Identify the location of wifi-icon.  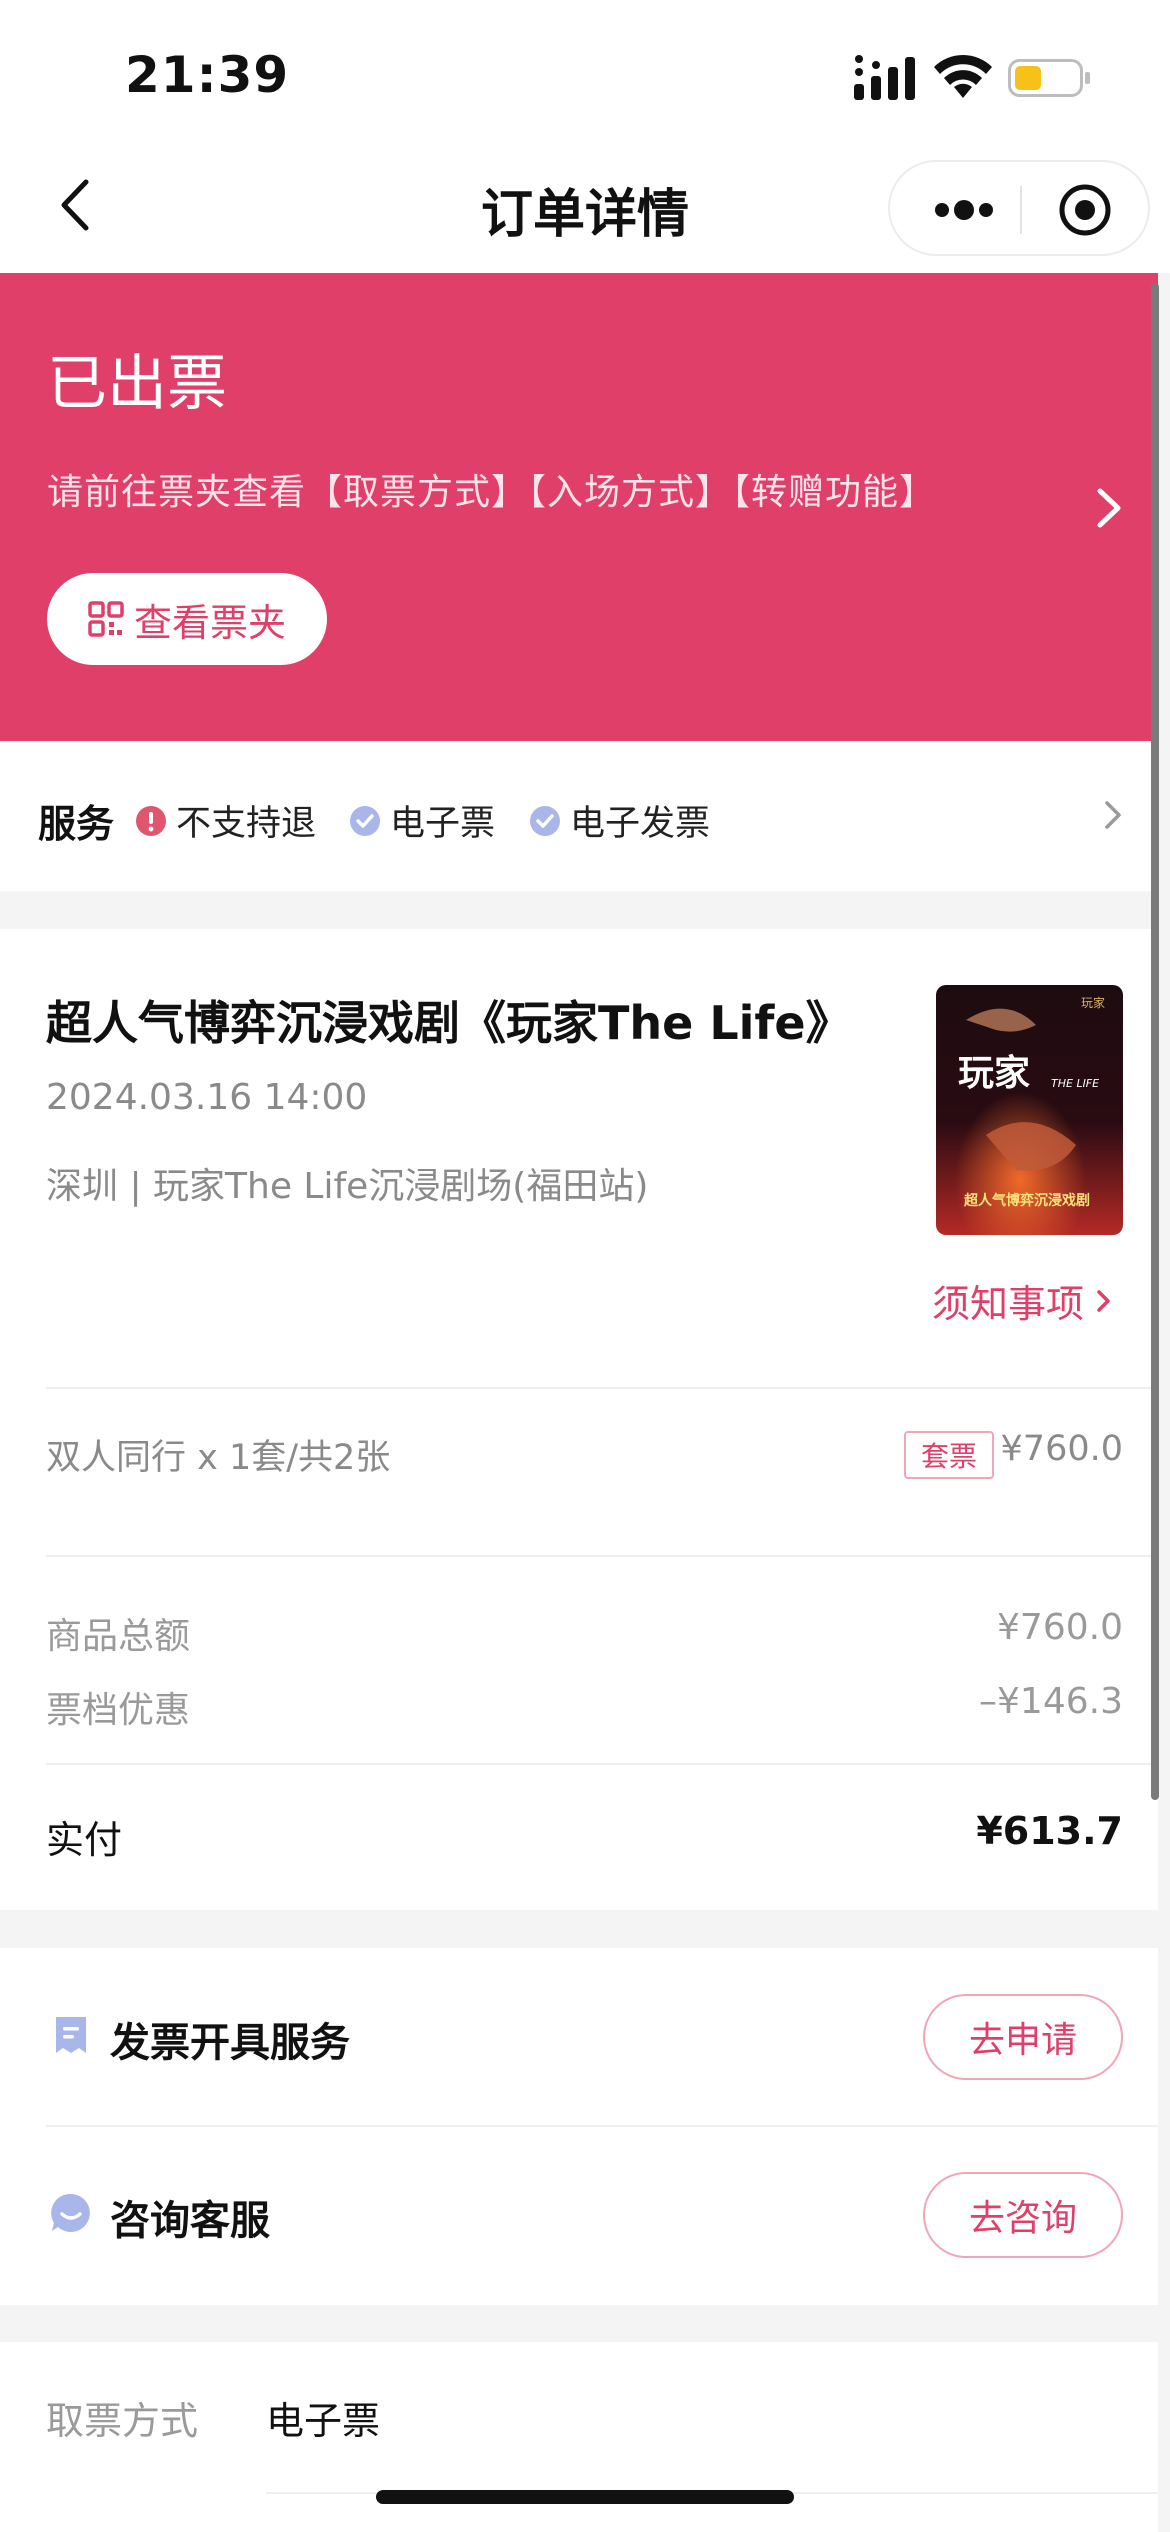
(963, 76).